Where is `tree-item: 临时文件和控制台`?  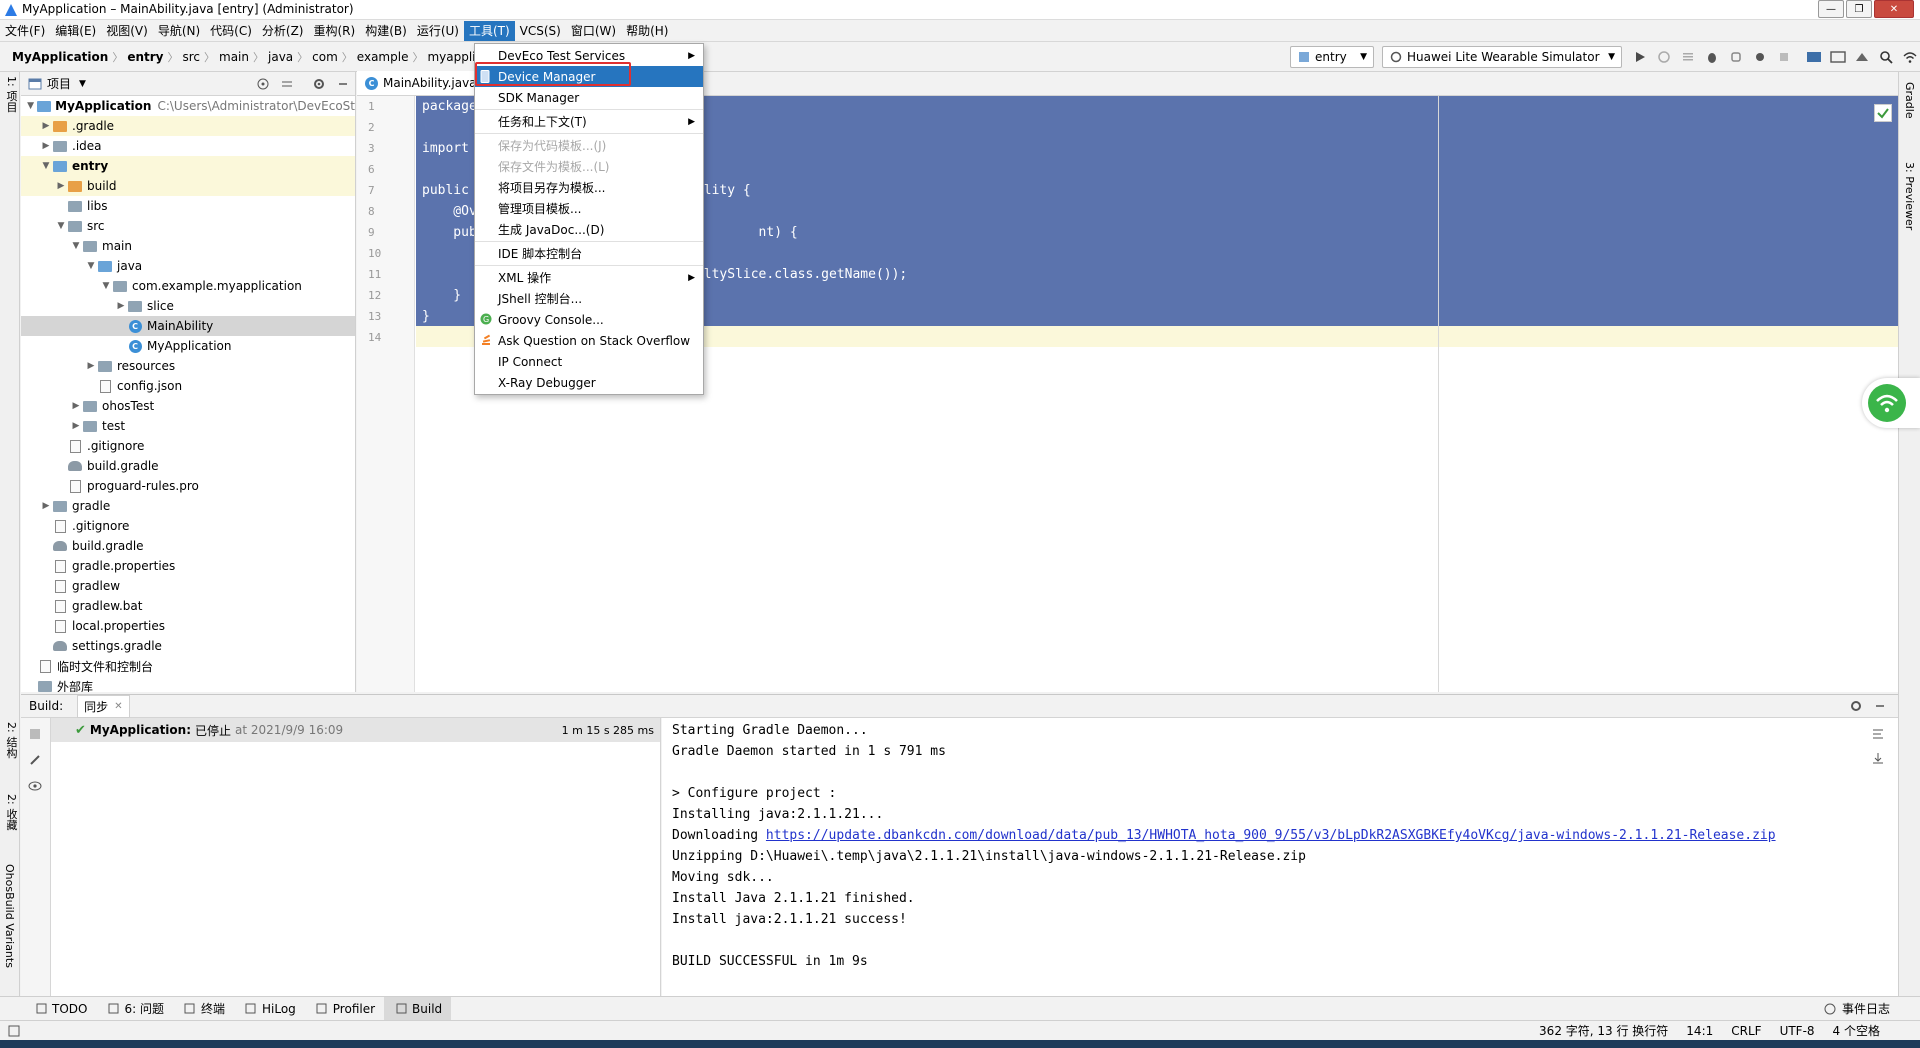
tree-item: 临时文件和控制台 is located at coordinates (188, 666).